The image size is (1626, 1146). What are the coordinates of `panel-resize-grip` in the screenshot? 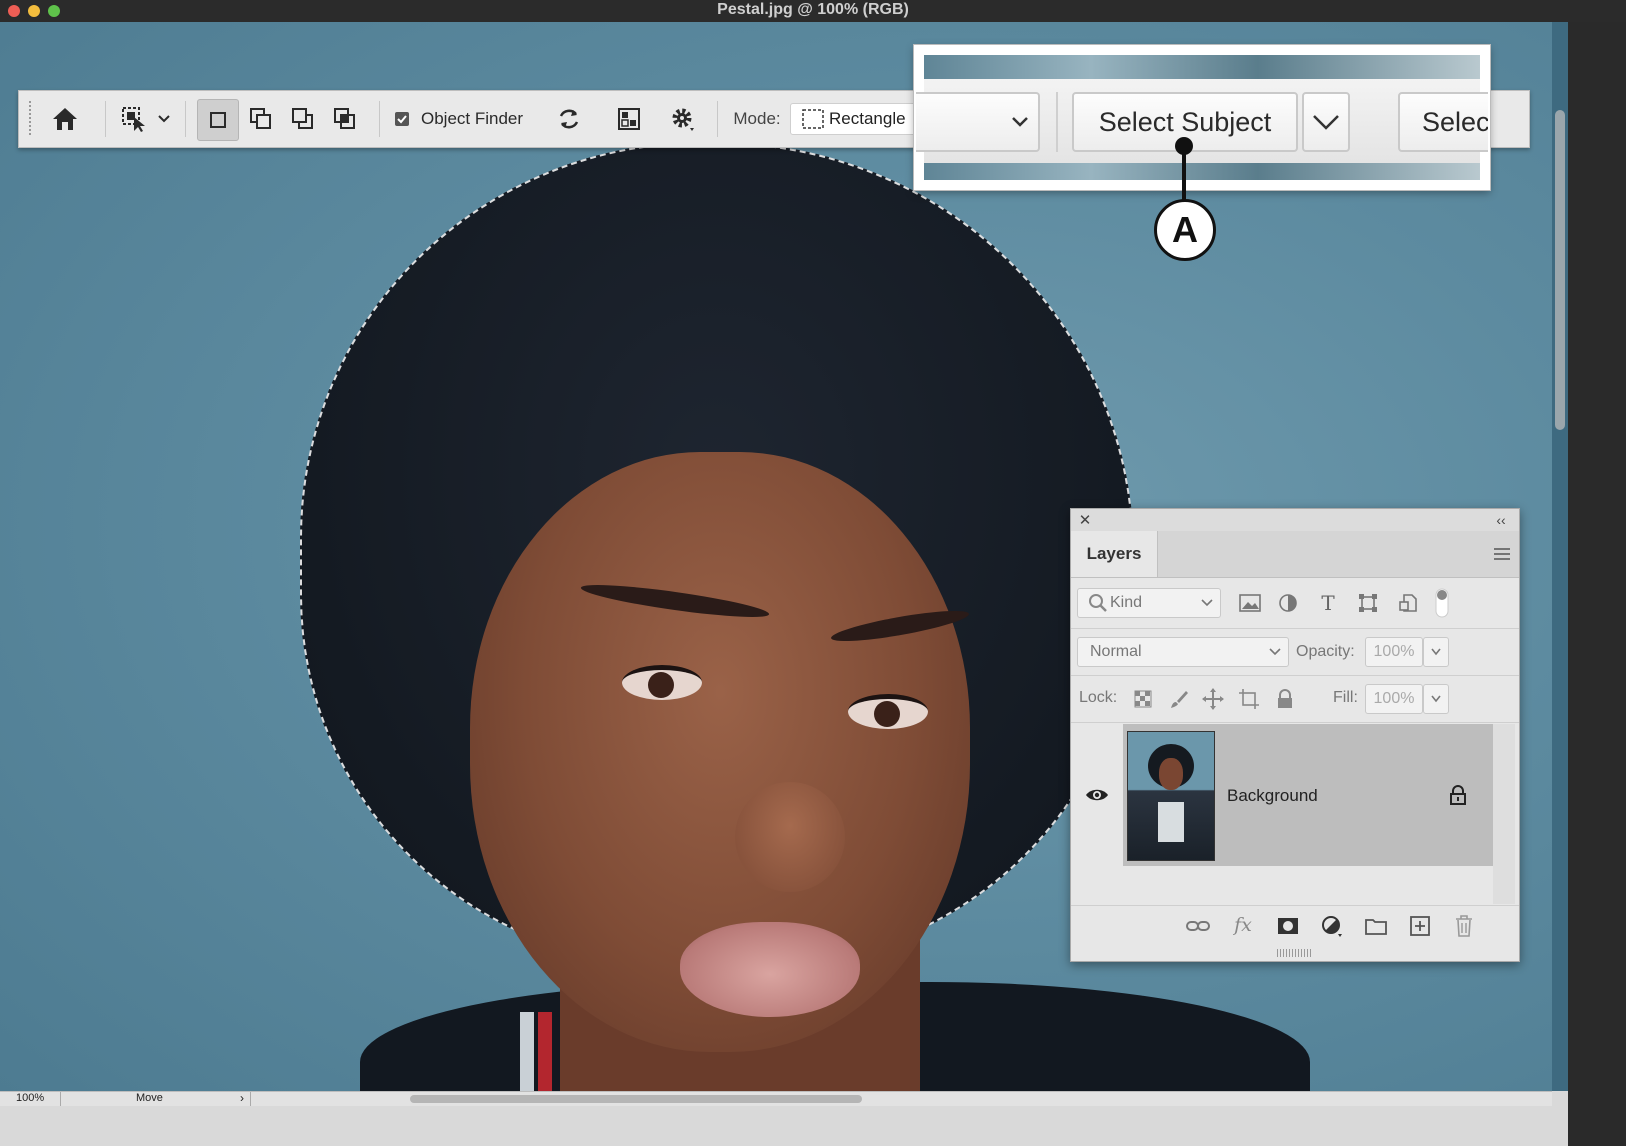 It's located at (1294, 953).